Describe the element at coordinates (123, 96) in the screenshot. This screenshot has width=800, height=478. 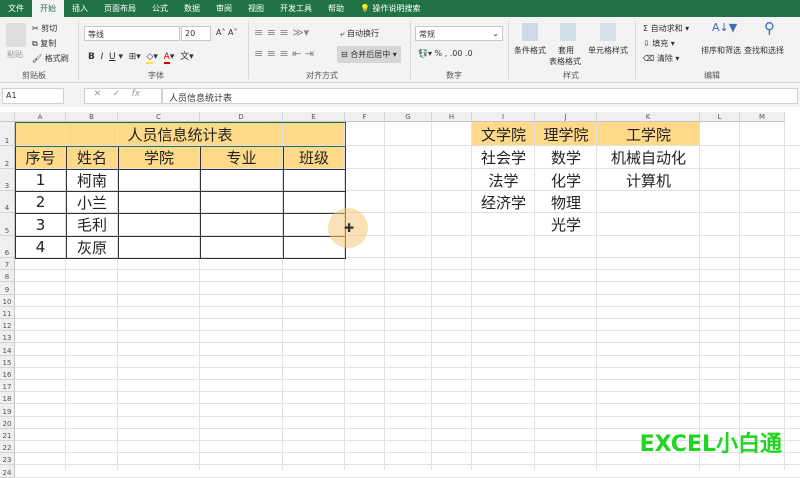
I see `formula-buttons: ✕ ✓ fx` at that location.